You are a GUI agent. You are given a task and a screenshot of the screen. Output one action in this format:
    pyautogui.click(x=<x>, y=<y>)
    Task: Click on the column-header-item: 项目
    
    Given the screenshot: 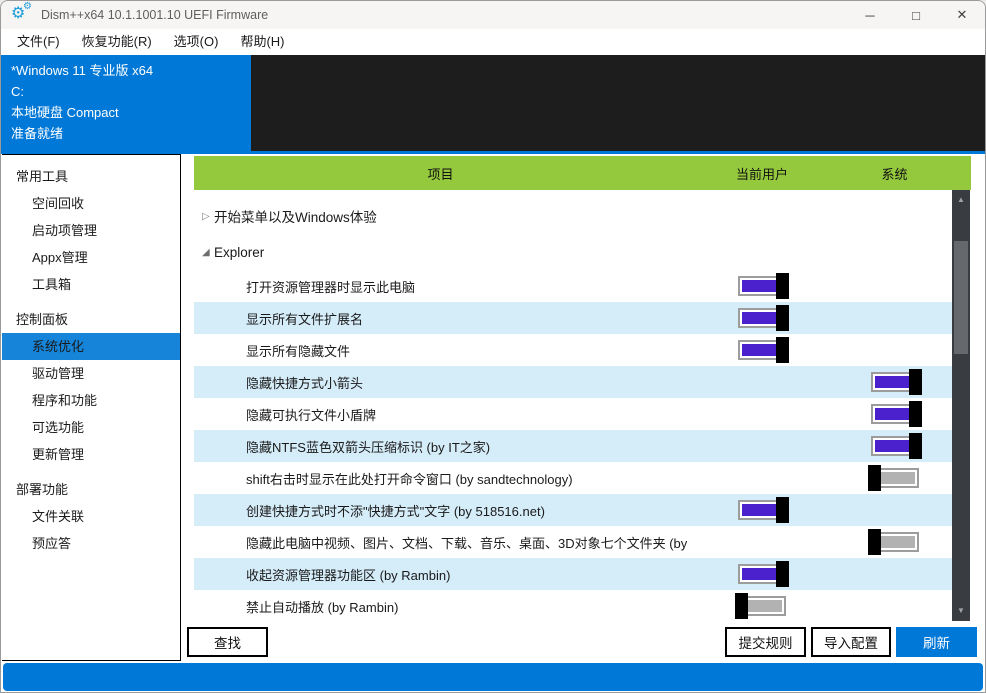 What is the action you would take?
    pyautogui.click(x=440, y=174)
    